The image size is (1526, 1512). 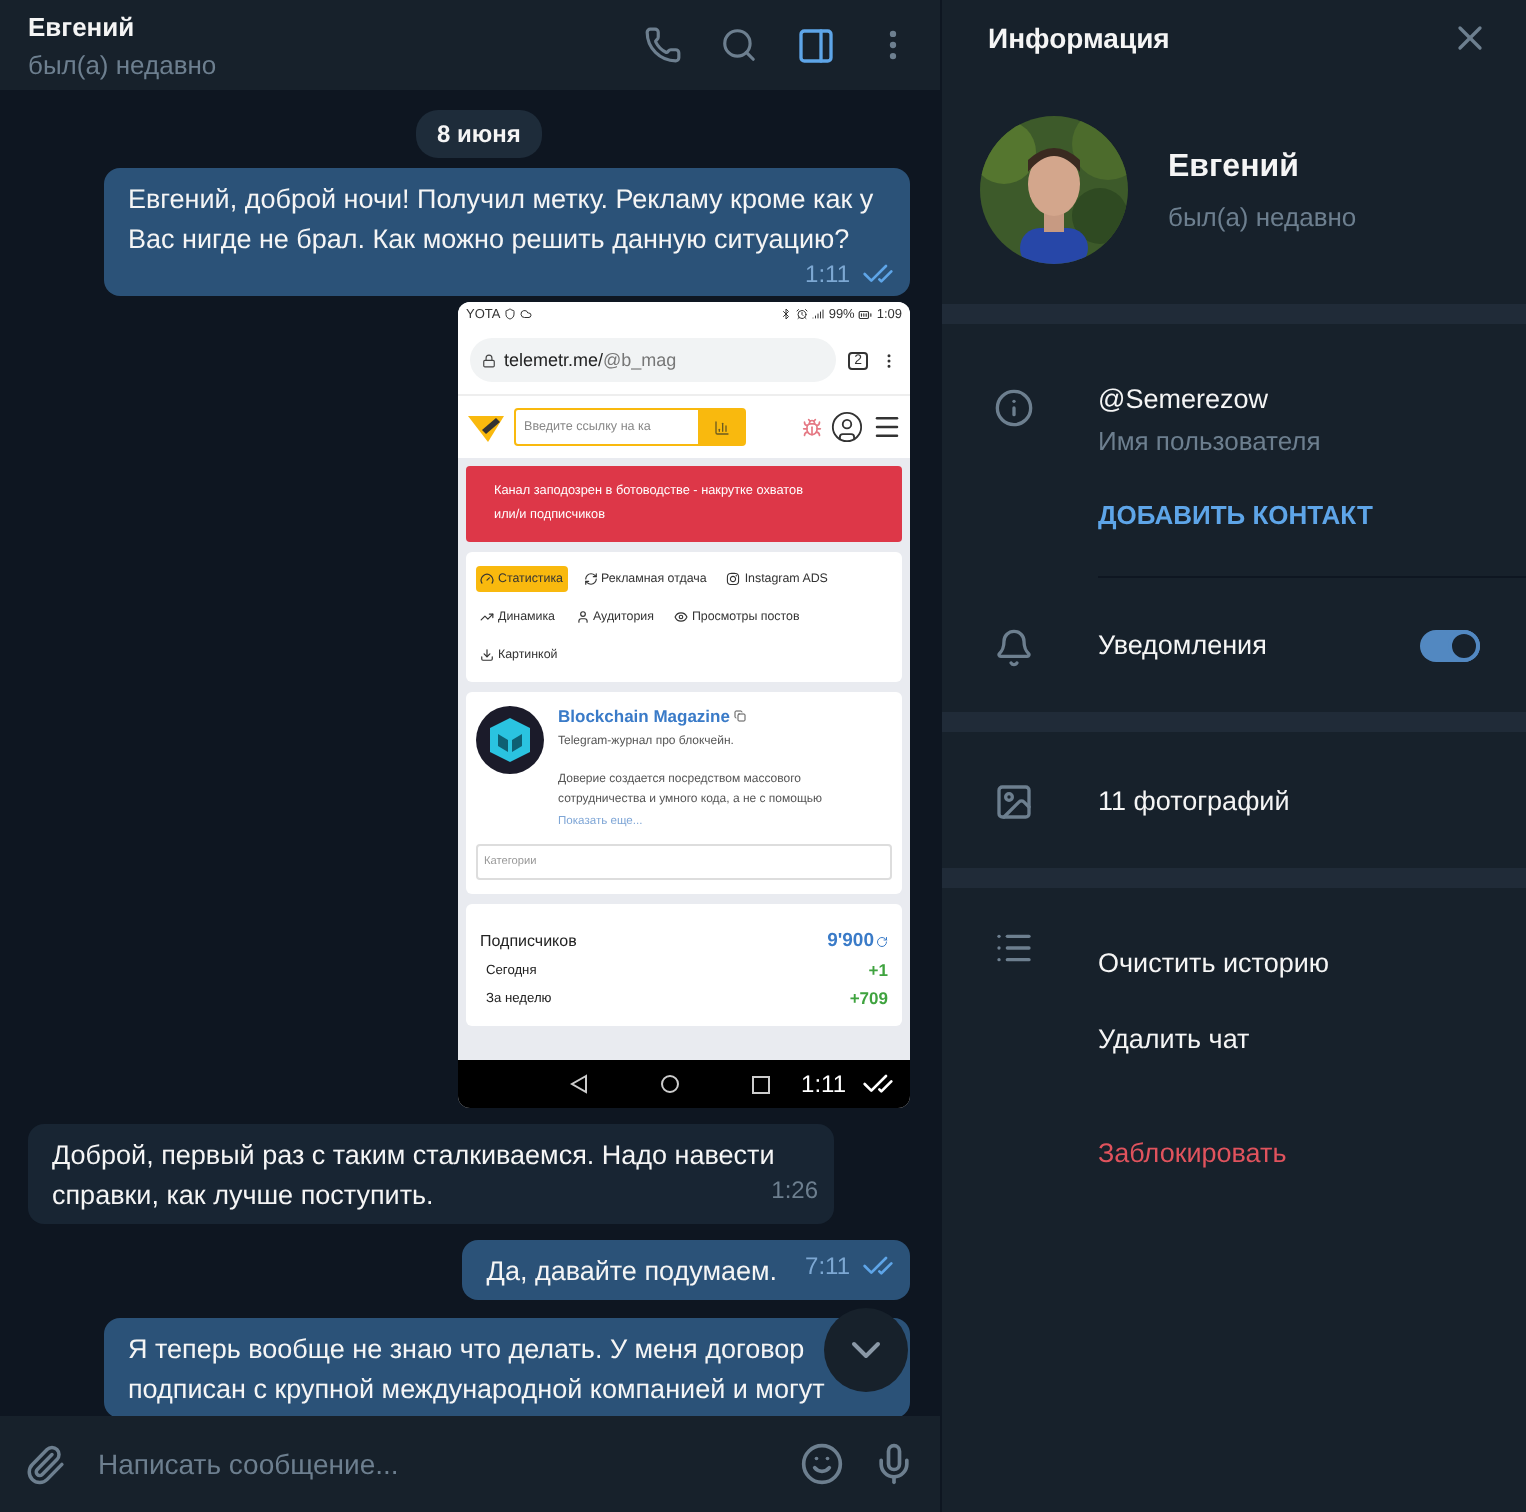 What do you see at coordinates (816, 45) in the screenshot?
I see `side-panel-icon` at bounding box center [816, 45].